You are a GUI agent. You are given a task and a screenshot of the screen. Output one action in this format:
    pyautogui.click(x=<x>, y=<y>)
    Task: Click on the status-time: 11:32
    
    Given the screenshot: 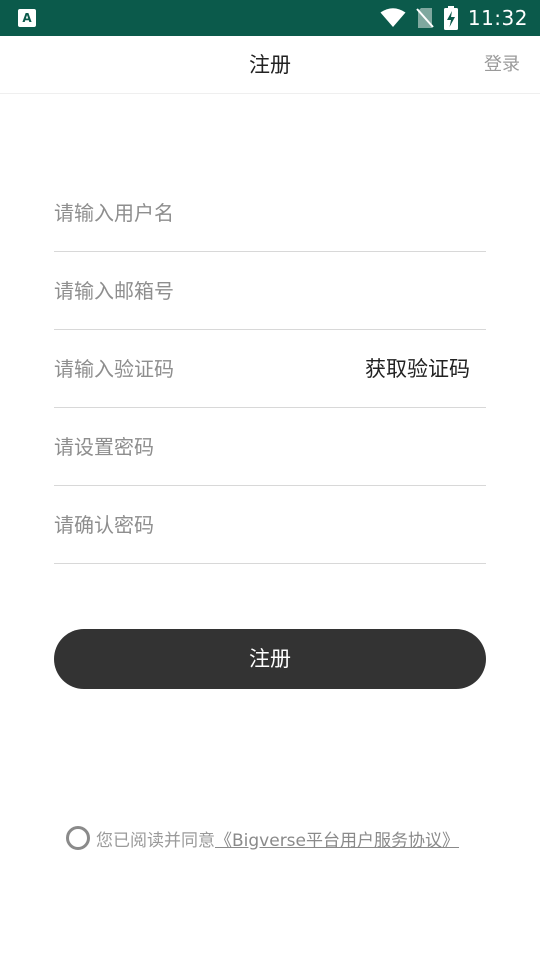 What is the action you would take?
    pyautogui.click(x=497, y=18)
    